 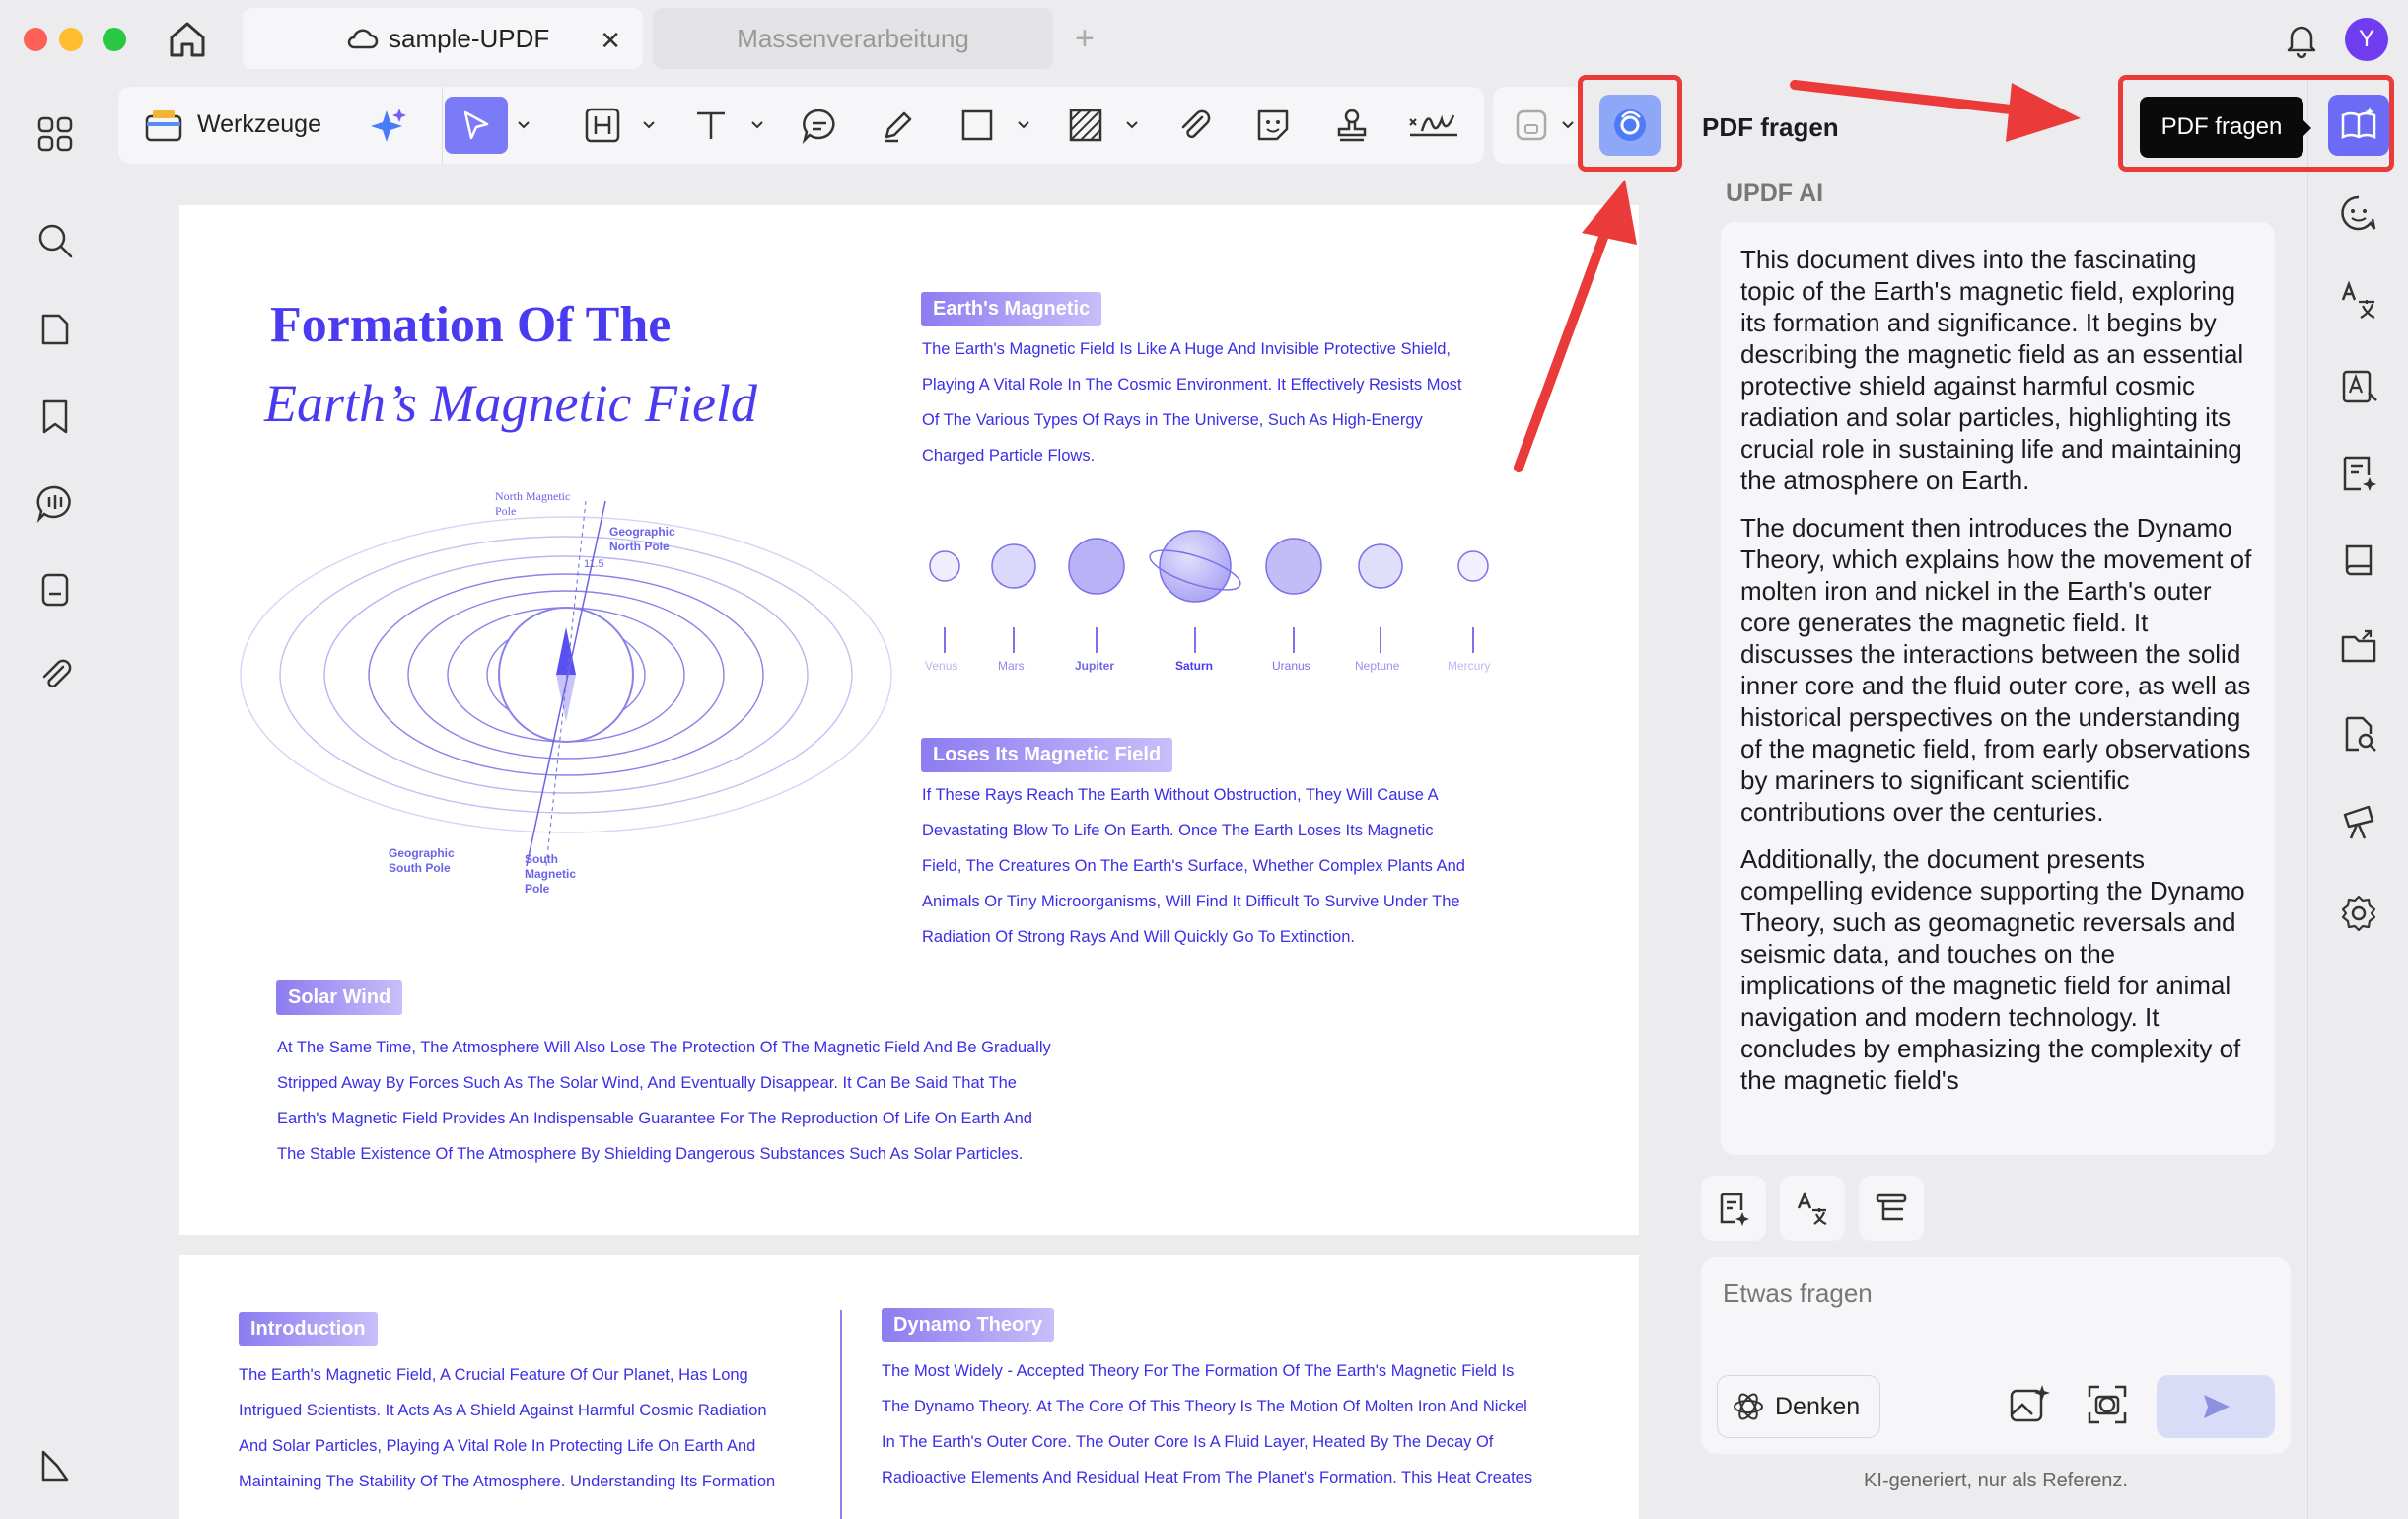 I want to click on main-toolbar: Werkzeuge, so click(x=801, y=125).